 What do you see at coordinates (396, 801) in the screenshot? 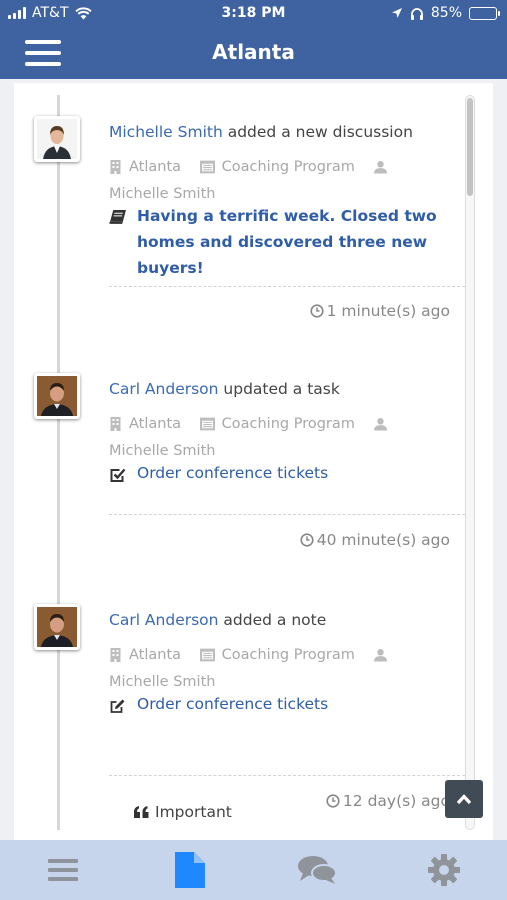
I see `time-ago-text: 12 day(s) ago` at bounding box center [396, 801].